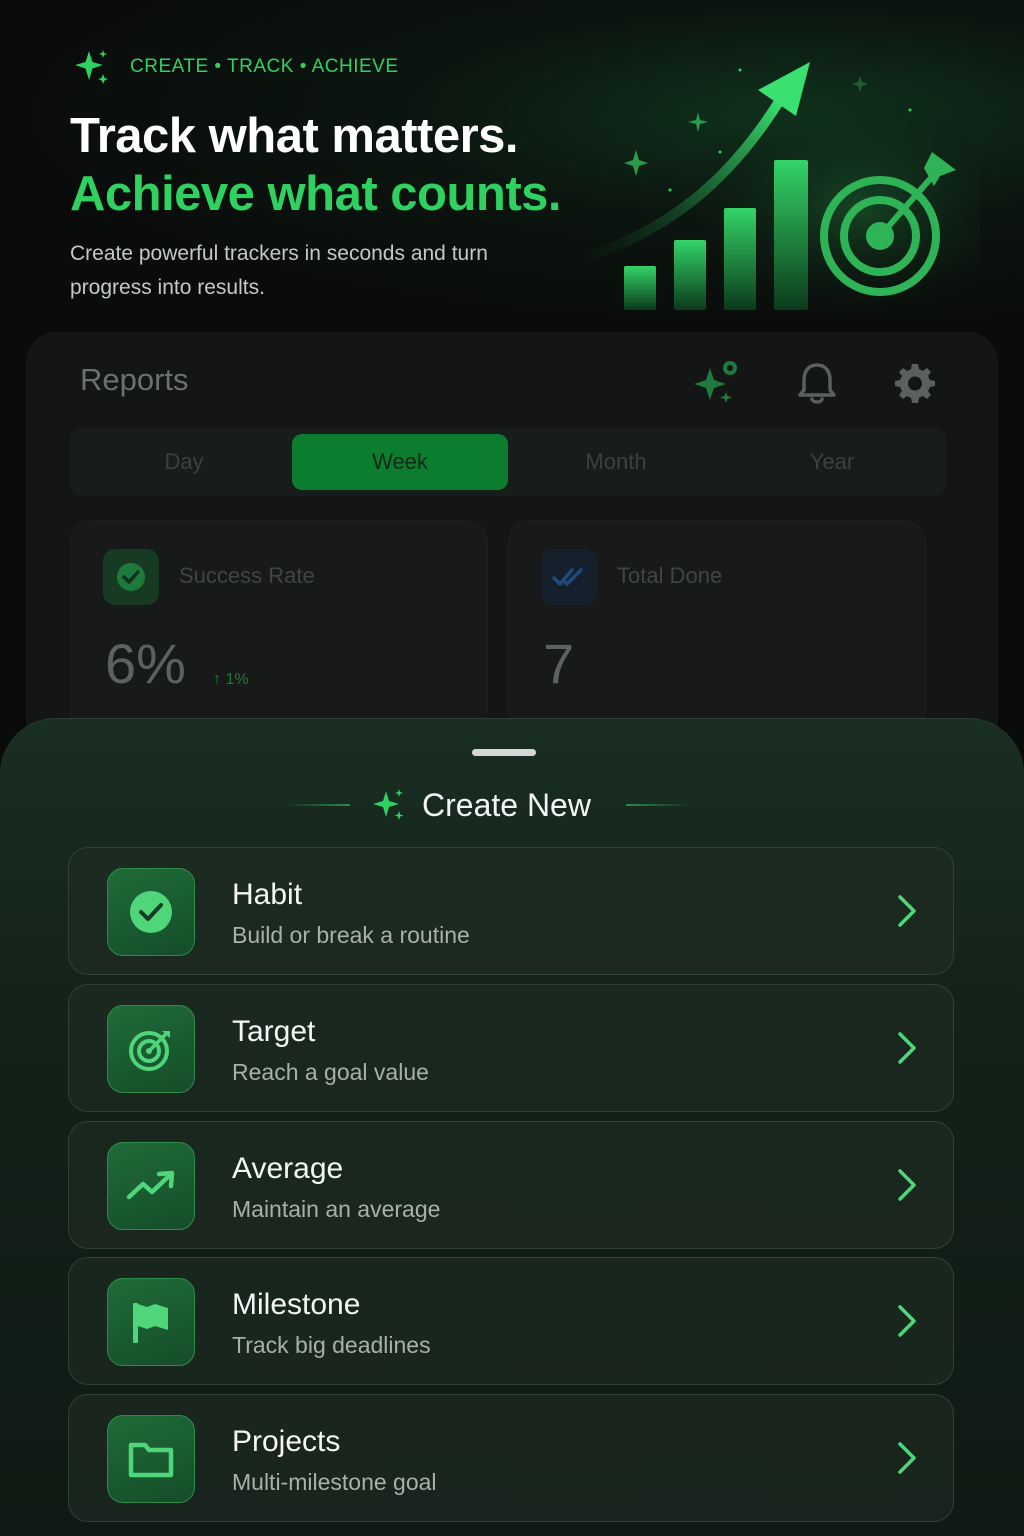 This screenshot has width=1024, height=1536. I want to click on ai-sparkle-button, so click(717, 383).